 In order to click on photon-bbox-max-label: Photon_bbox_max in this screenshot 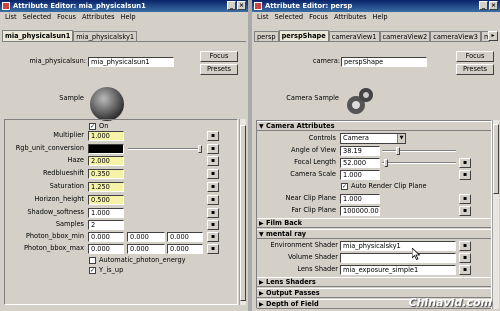, I will do `click(53, 248)`.